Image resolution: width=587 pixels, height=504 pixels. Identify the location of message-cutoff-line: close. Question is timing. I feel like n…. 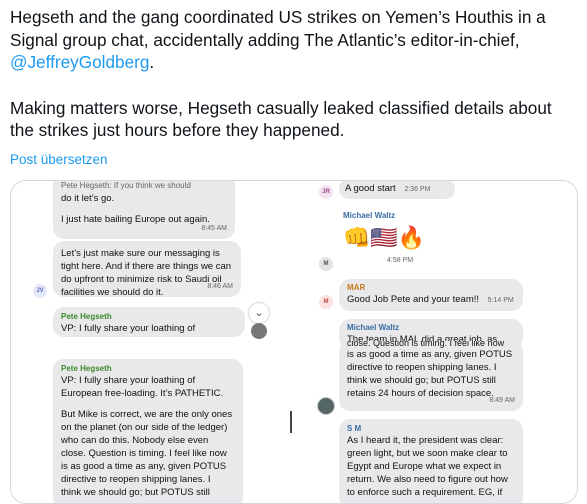
(426, 344).